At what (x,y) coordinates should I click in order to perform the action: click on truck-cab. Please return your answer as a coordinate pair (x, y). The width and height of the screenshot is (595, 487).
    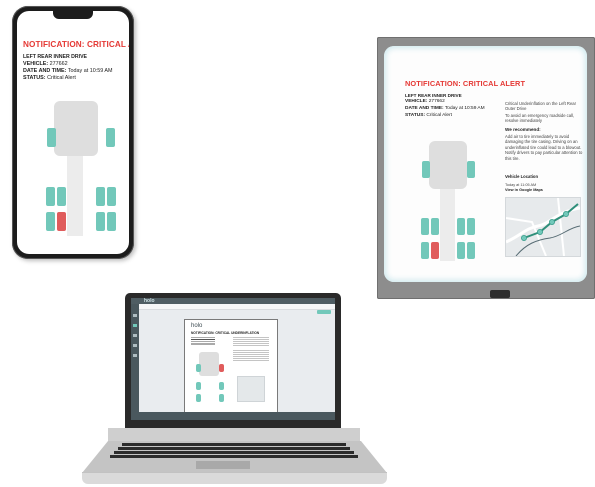
    Looking at the image, I should click on (76, 128).